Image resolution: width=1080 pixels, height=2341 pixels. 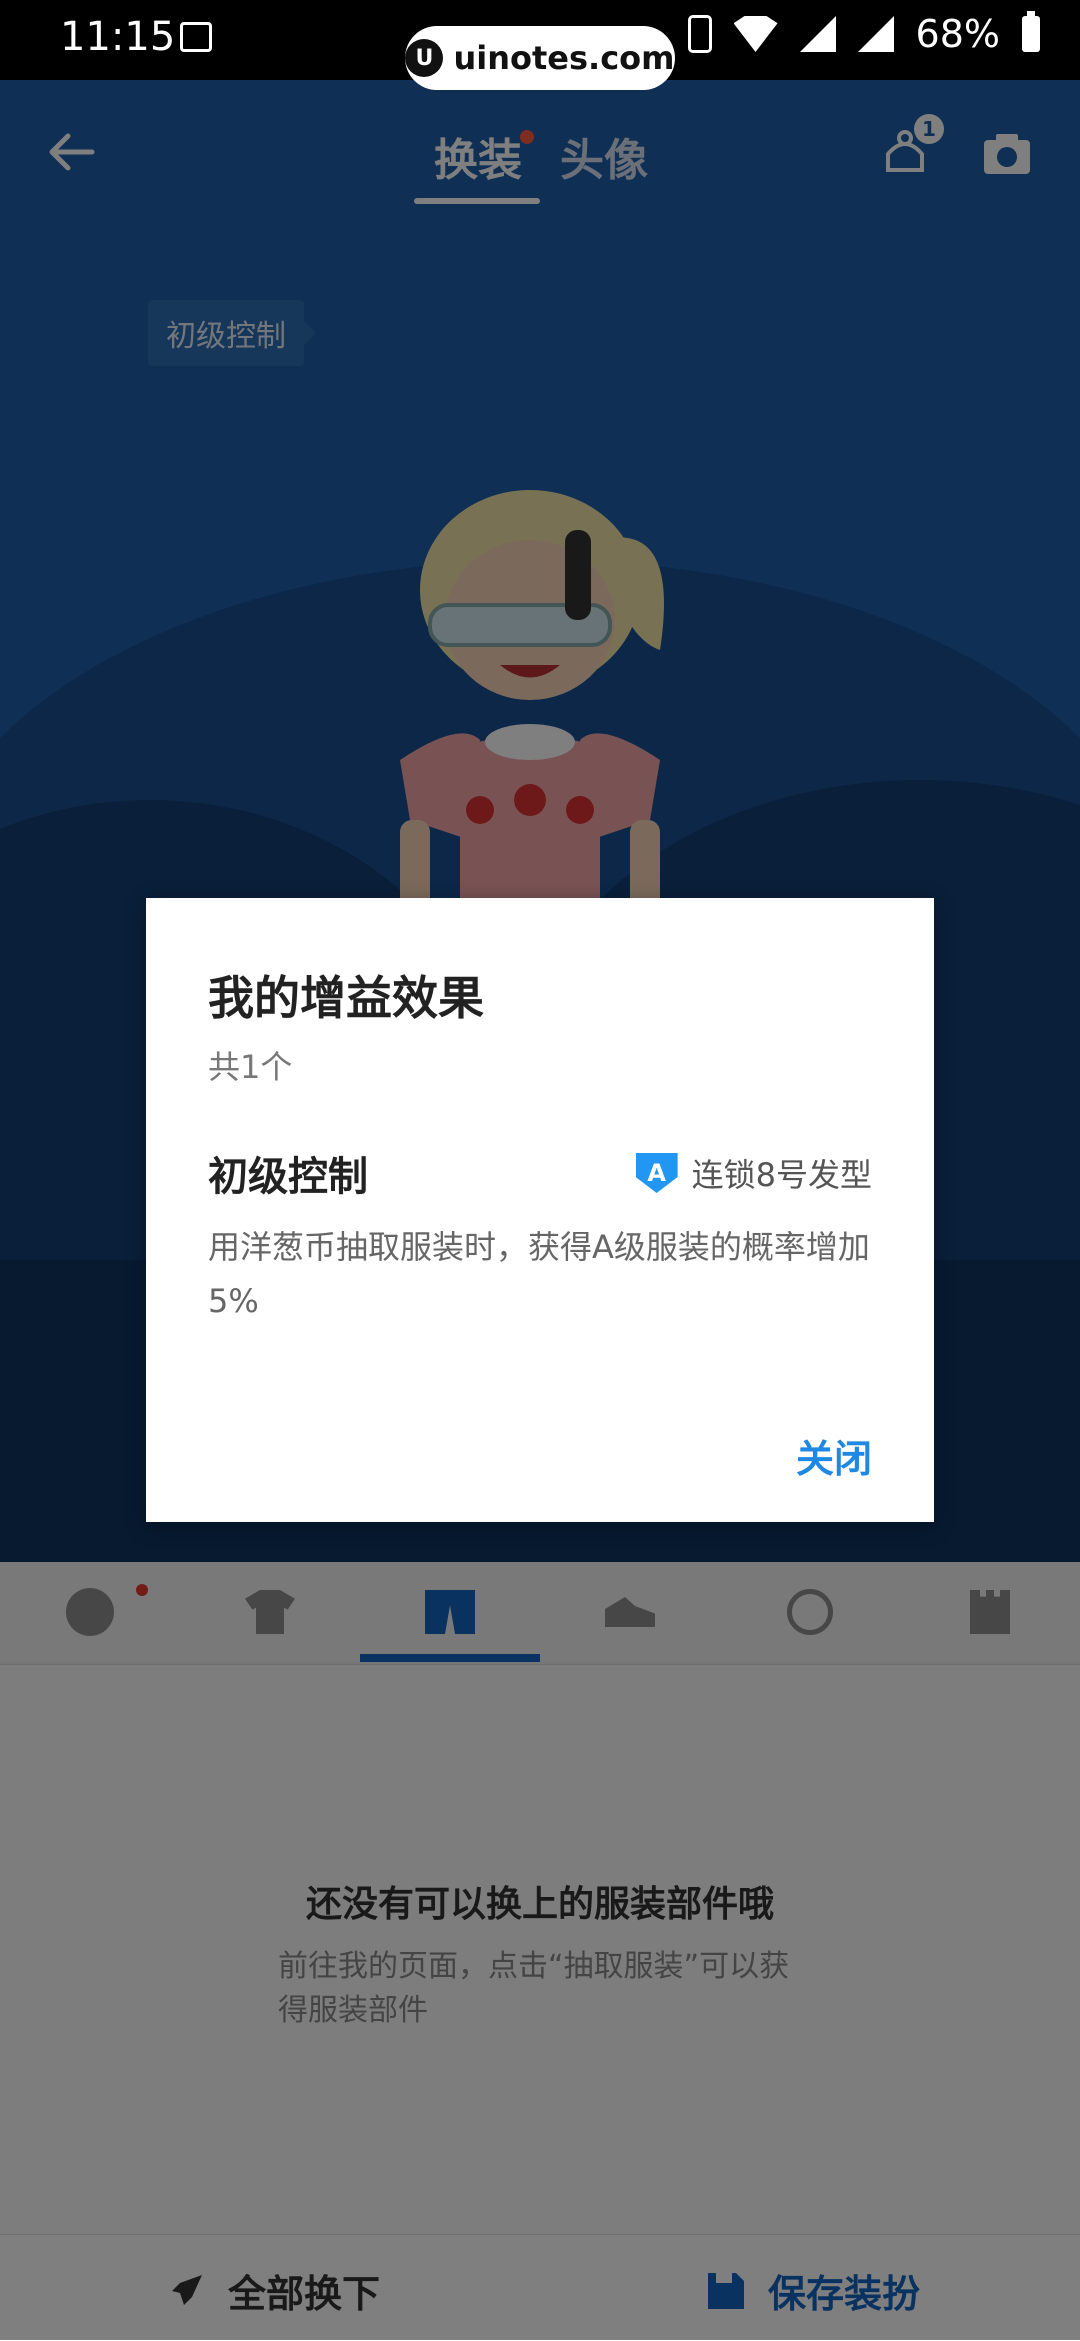 I want to click on watermark-logo-icon: U, so click(x=424, y=58).